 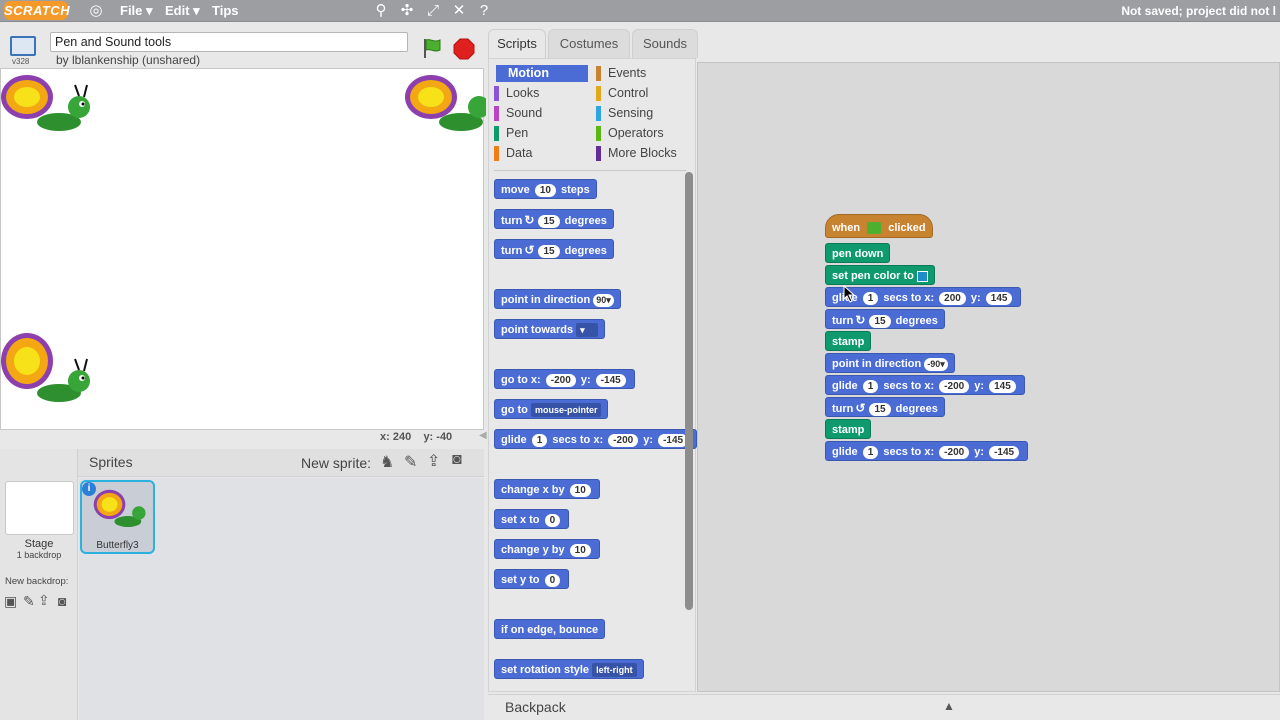 What do you see at coordinates (541, 93) in the screenshot?
I see `category-looks: Looks` at bounding box center [541, 93].